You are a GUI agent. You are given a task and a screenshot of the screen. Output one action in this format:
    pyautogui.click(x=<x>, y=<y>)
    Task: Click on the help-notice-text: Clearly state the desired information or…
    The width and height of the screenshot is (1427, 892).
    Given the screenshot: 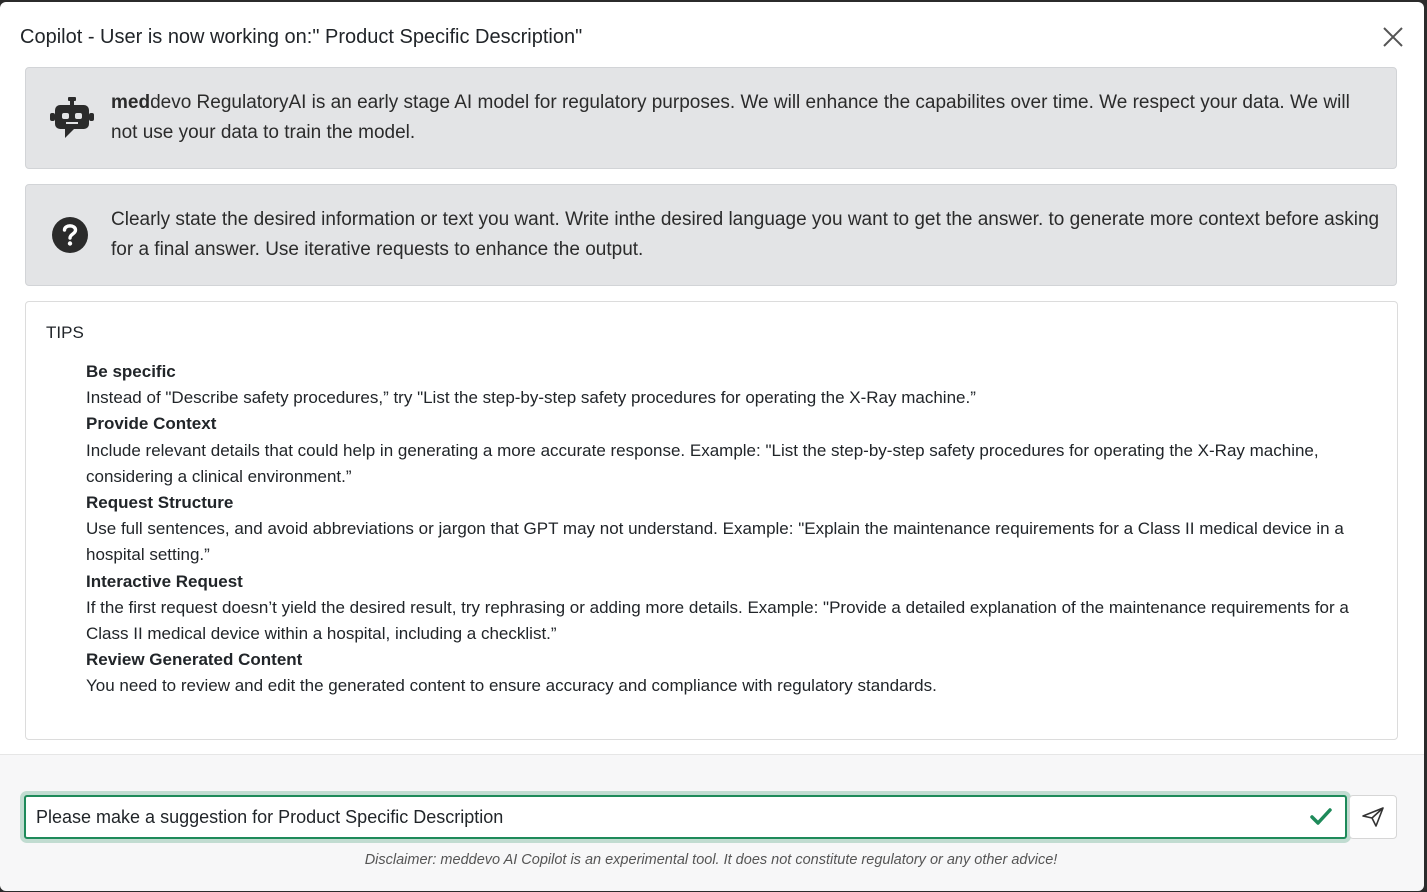 What is the action you would take?
    pyautogui.click(x=745, y=234)
    